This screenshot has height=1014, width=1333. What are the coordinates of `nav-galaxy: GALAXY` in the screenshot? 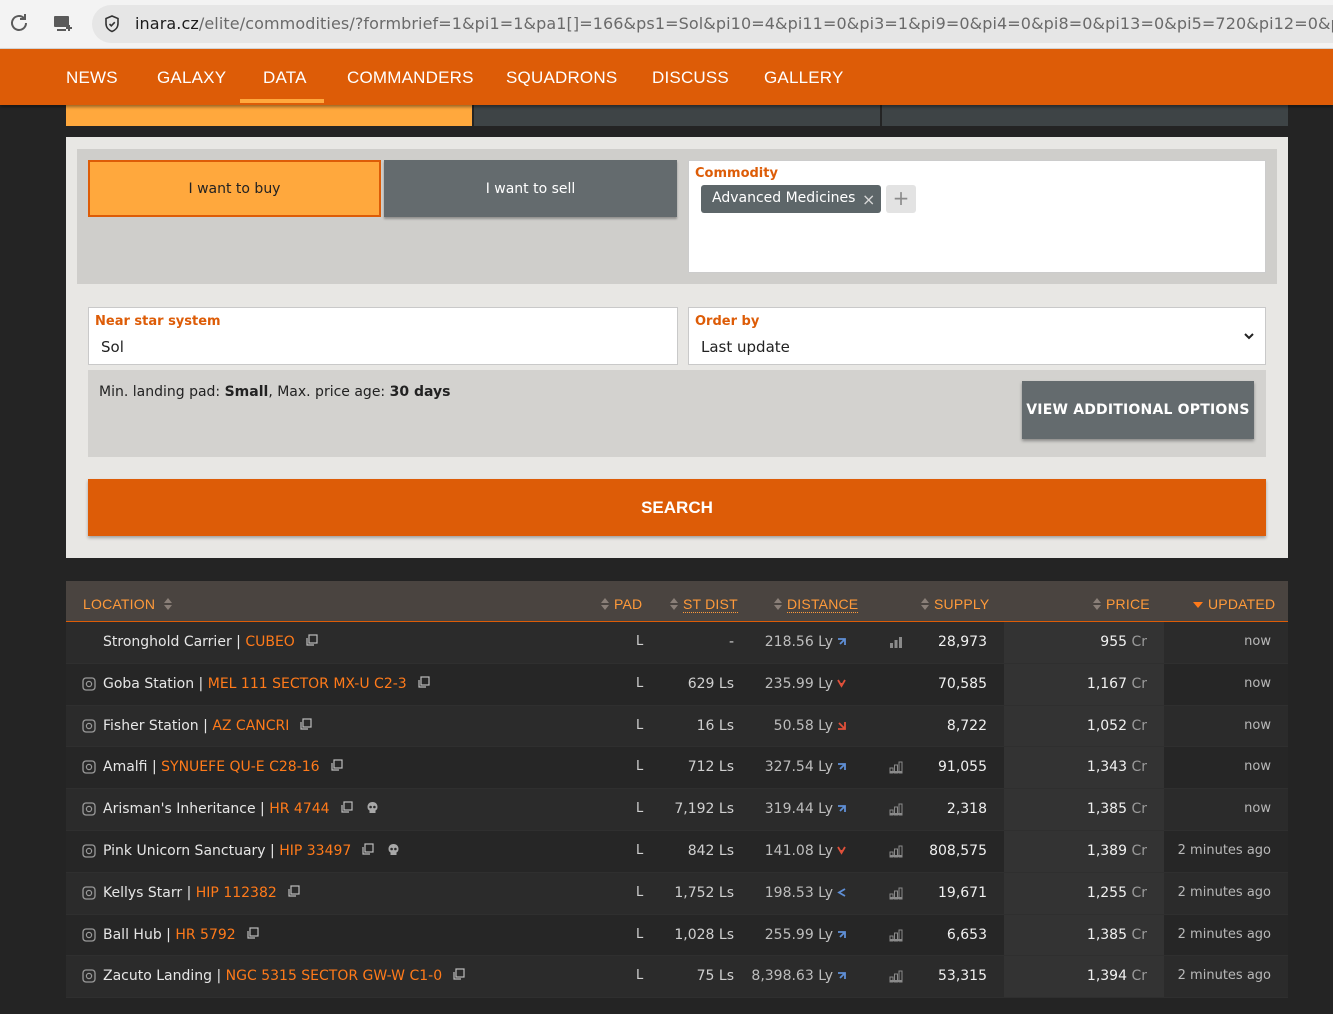 It's located at (191, 78).